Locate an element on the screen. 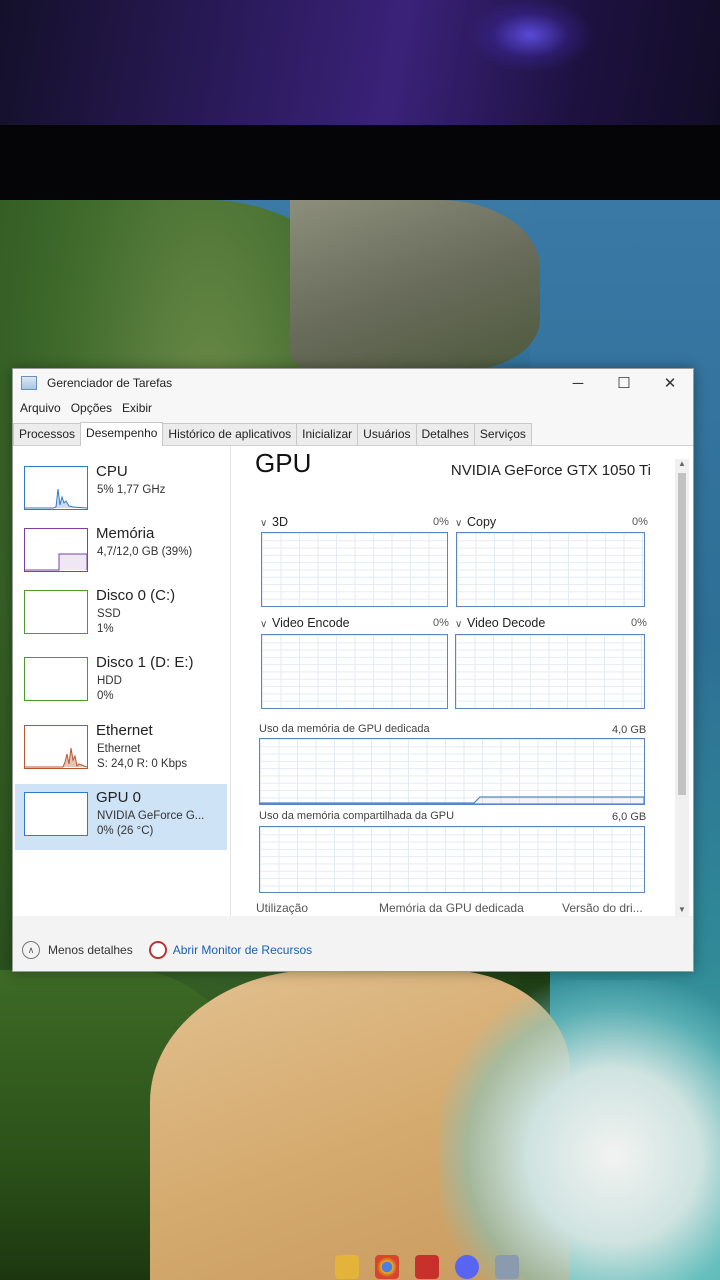  tab-detalhes: Detalhes is located at coordinates (445, 434).